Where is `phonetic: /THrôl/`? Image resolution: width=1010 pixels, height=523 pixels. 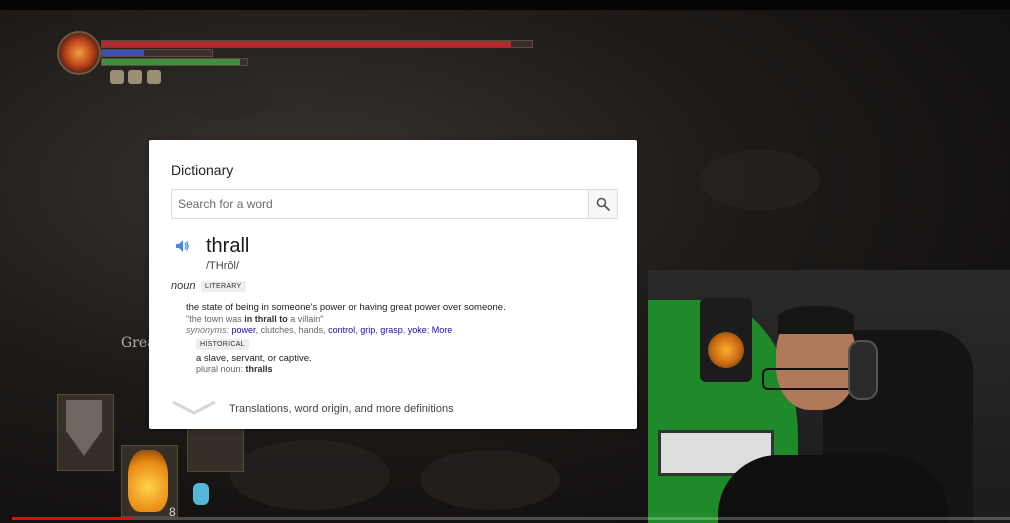
phonetic: /THrôl/ is located at coordinates (222, 266).